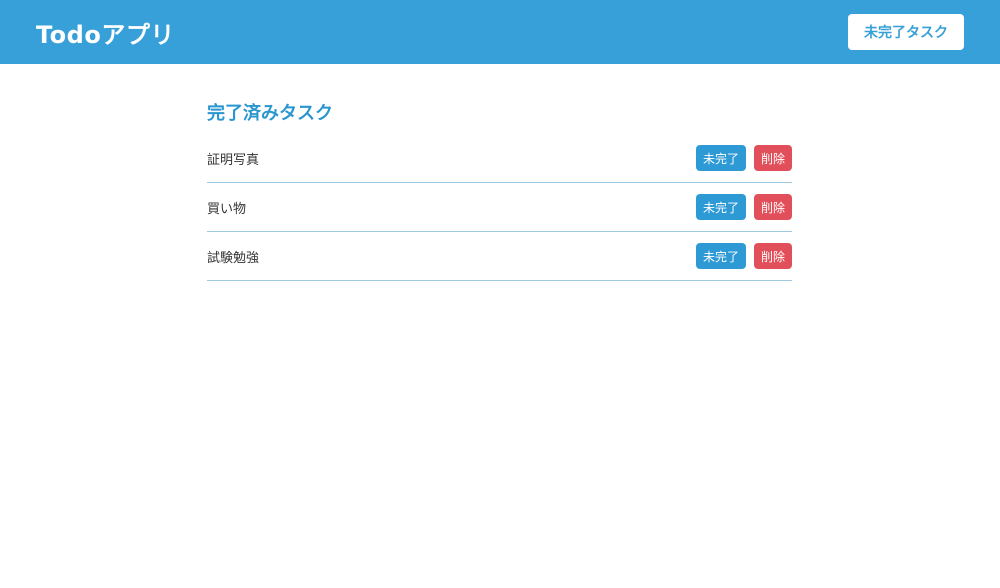 The width and height of the screenshot is (1000, 588). I want to click on section-title: 完了済みタスク, so click(270, 113).